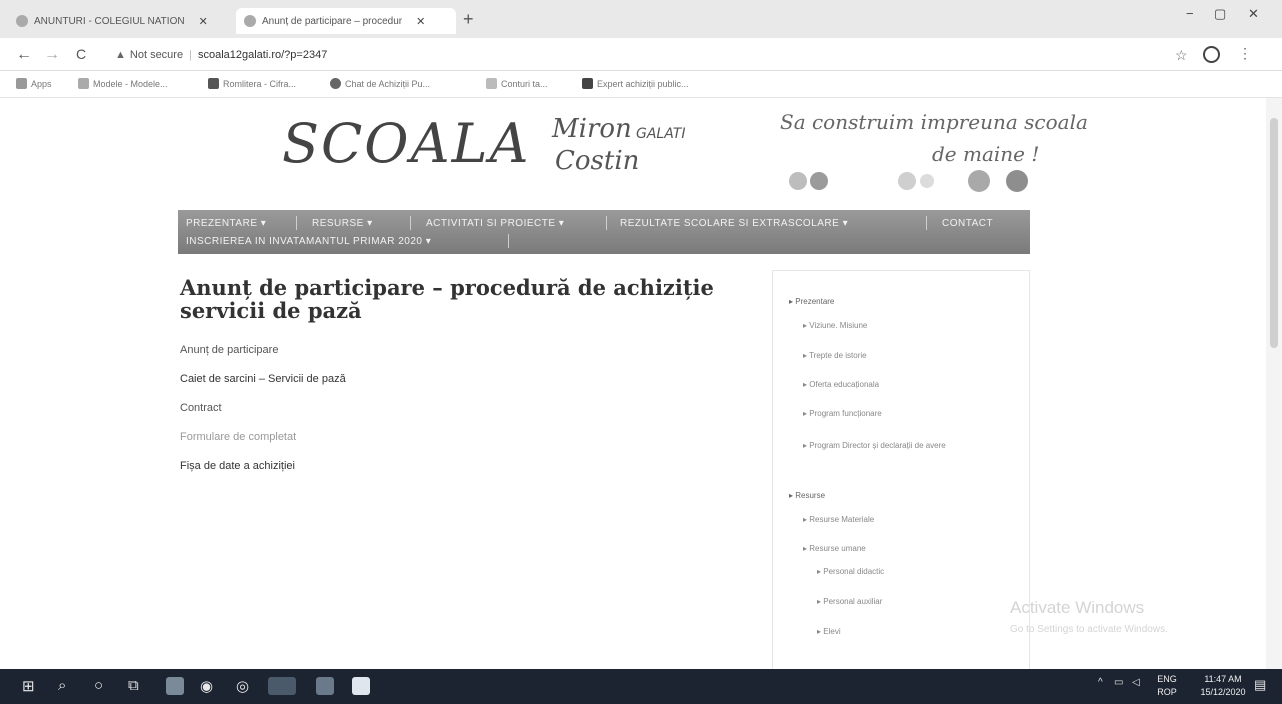  Describe the element at coordinates (1181, 55) in the screenshot. I see `bookmark-star-icon: ☆` at that location.